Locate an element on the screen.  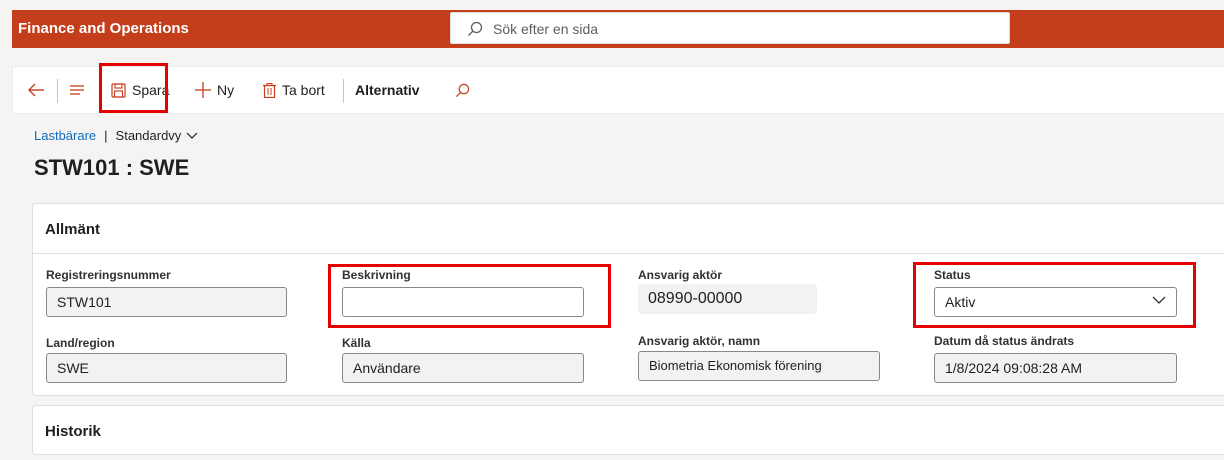
app-title: Finance and Operations is located at coordinates (103, 28).